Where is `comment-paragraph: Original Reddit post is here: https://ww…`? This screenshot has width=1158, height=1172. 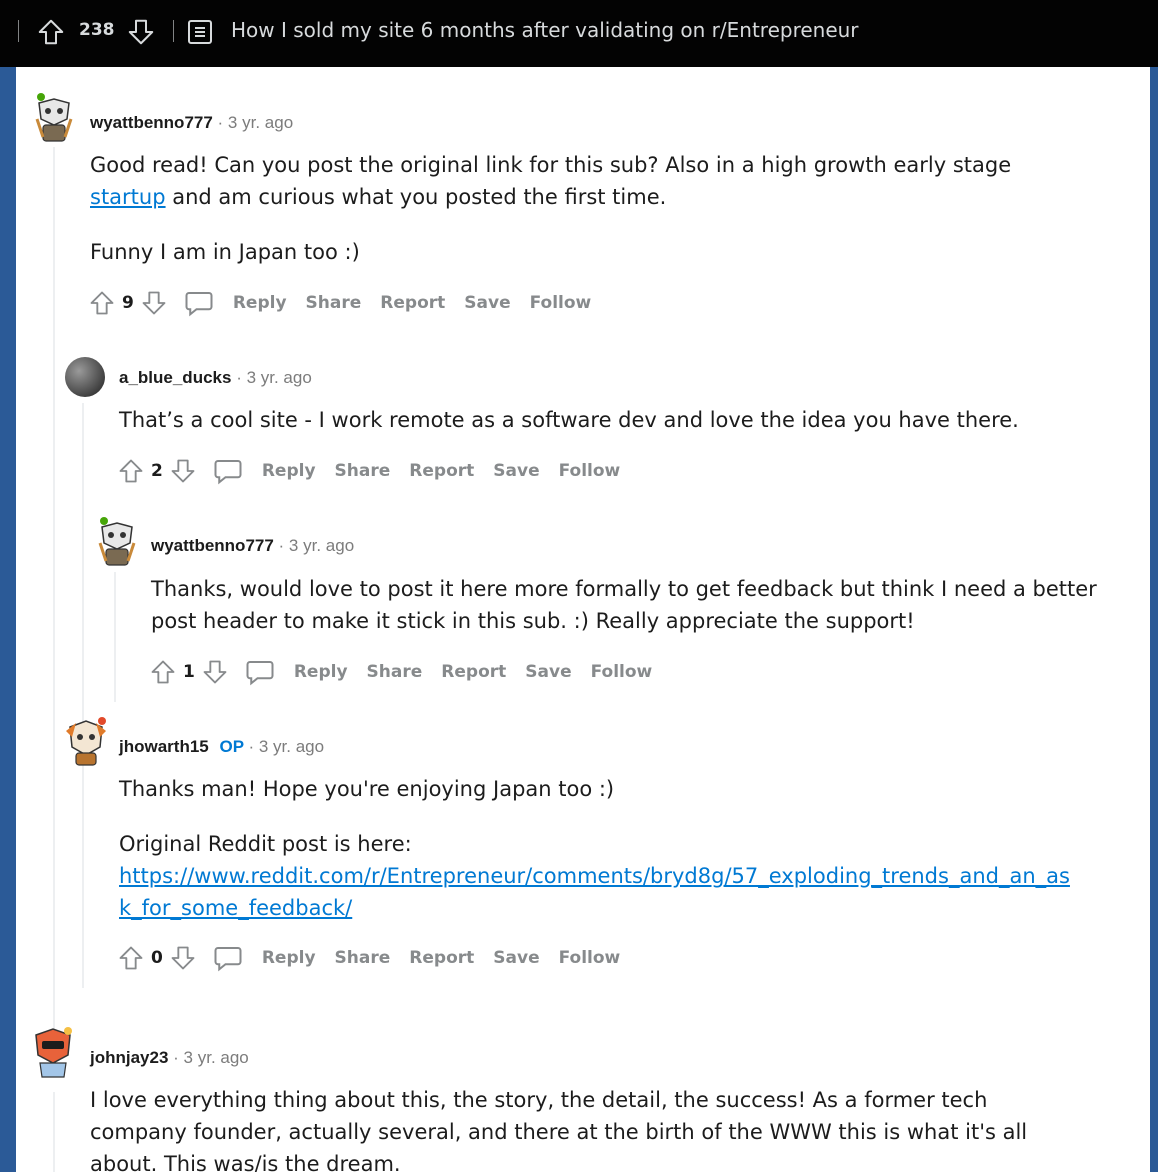
comment-paragraph: Original Reddit post is here: https://ww… is located at coordinates (599, 876).